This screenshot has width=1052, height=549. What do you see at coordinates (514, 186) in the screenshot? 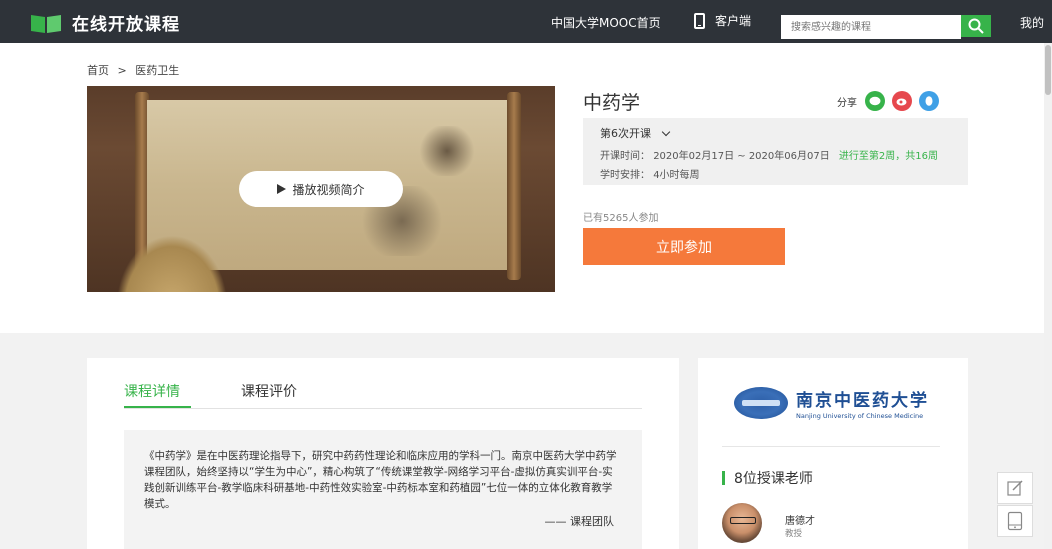
I see `scroll-rod-right` at bounding box center [514, 186].